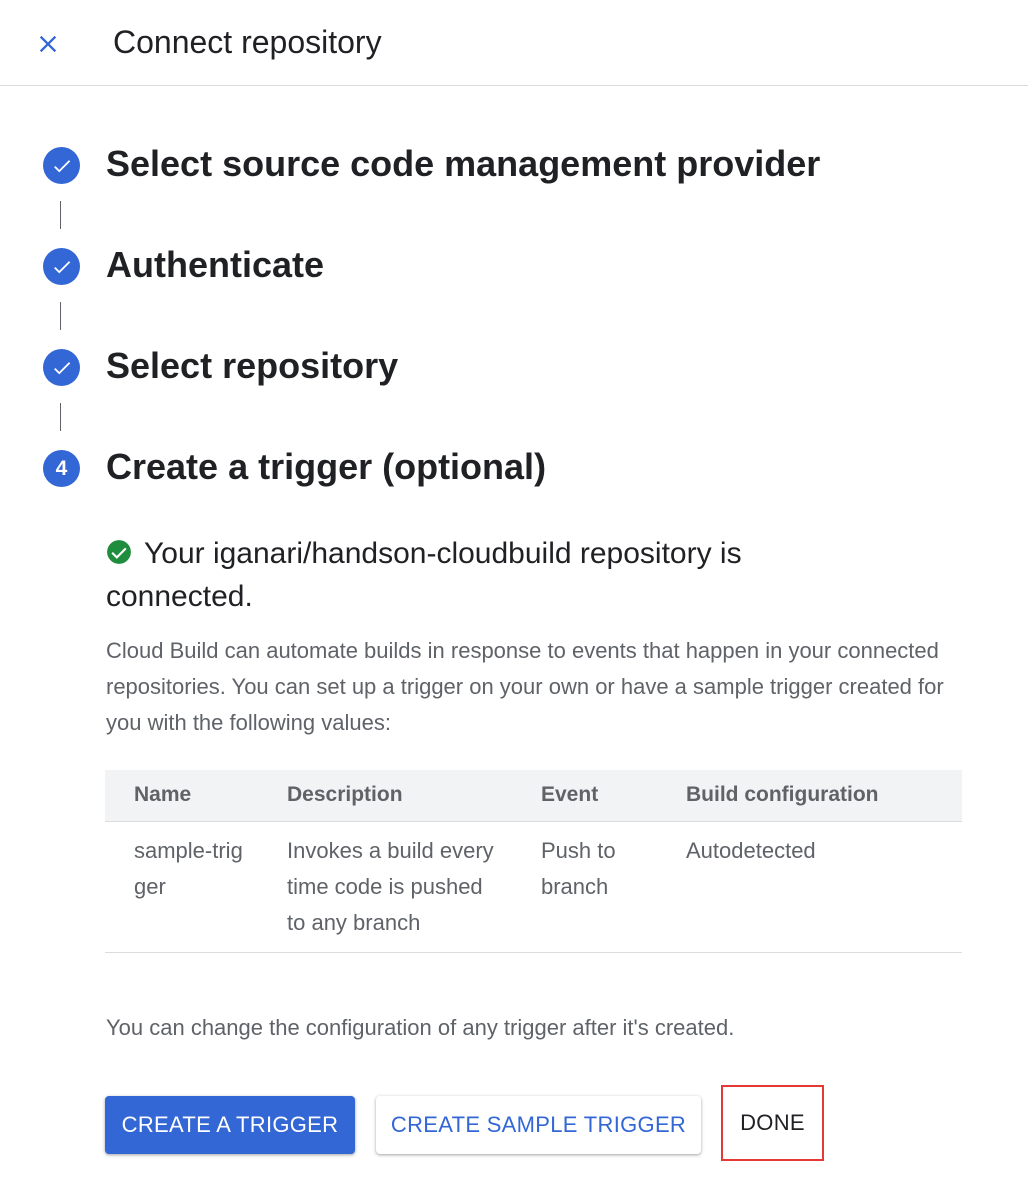 The height and width of the screenshot is (1178, 1028). I want to click on step-title: Select source code management provider, so click(463, 163).